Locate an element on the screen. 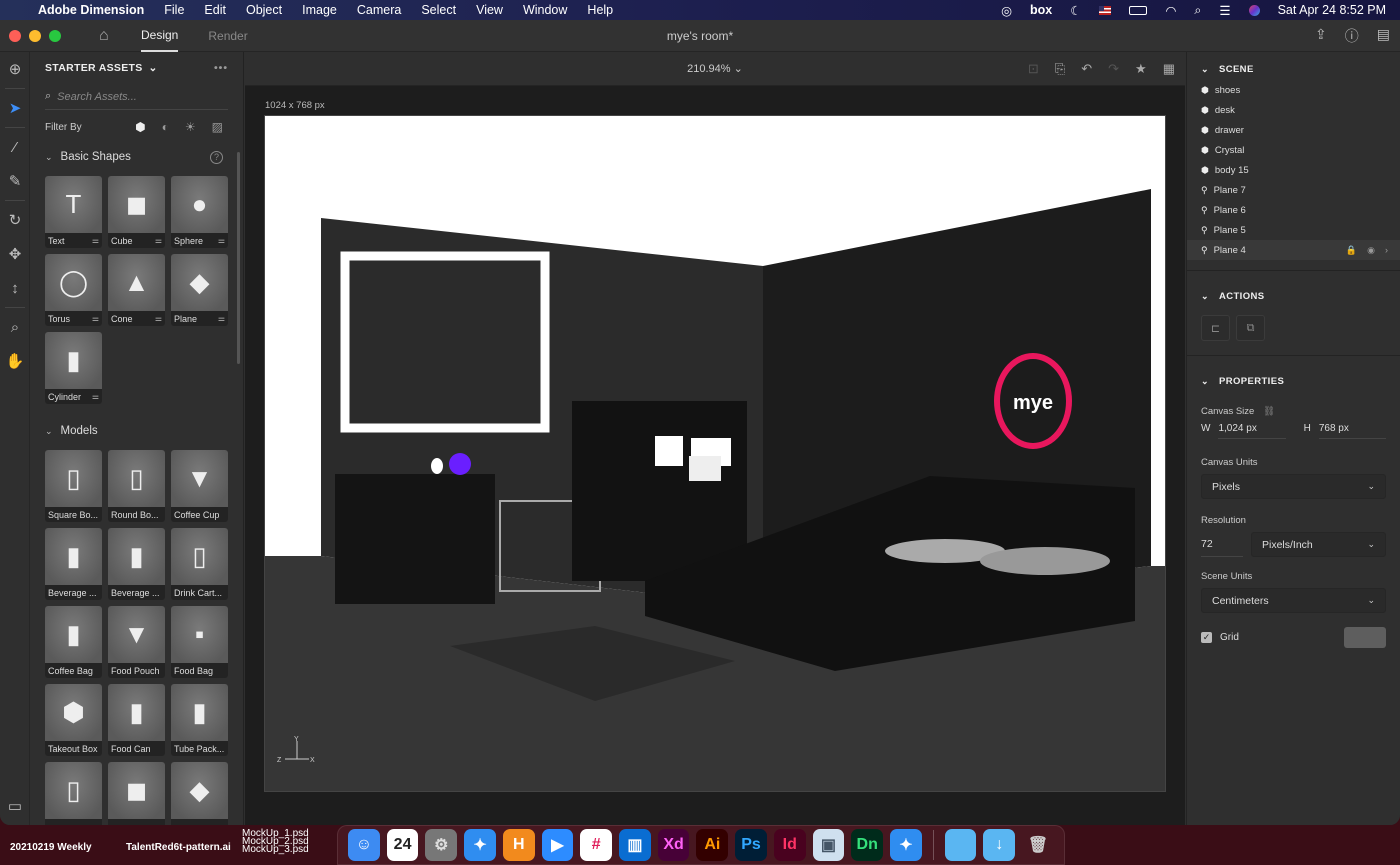  eyedropper-icon: ✎ is located at coordinates (15, 181).